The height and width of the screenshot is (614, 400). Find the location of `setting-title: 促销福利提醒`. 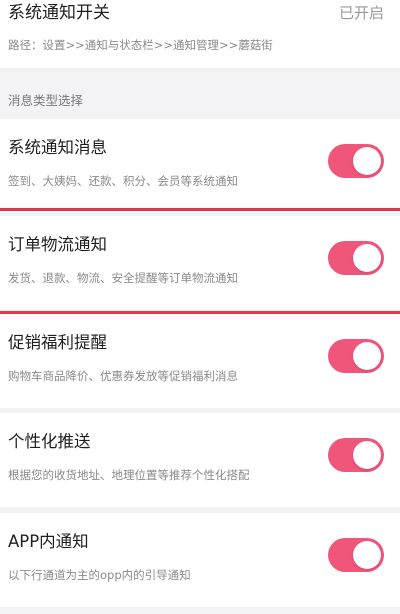

setting-title: 促销福利提醒 is located at coordinates (57, 342).